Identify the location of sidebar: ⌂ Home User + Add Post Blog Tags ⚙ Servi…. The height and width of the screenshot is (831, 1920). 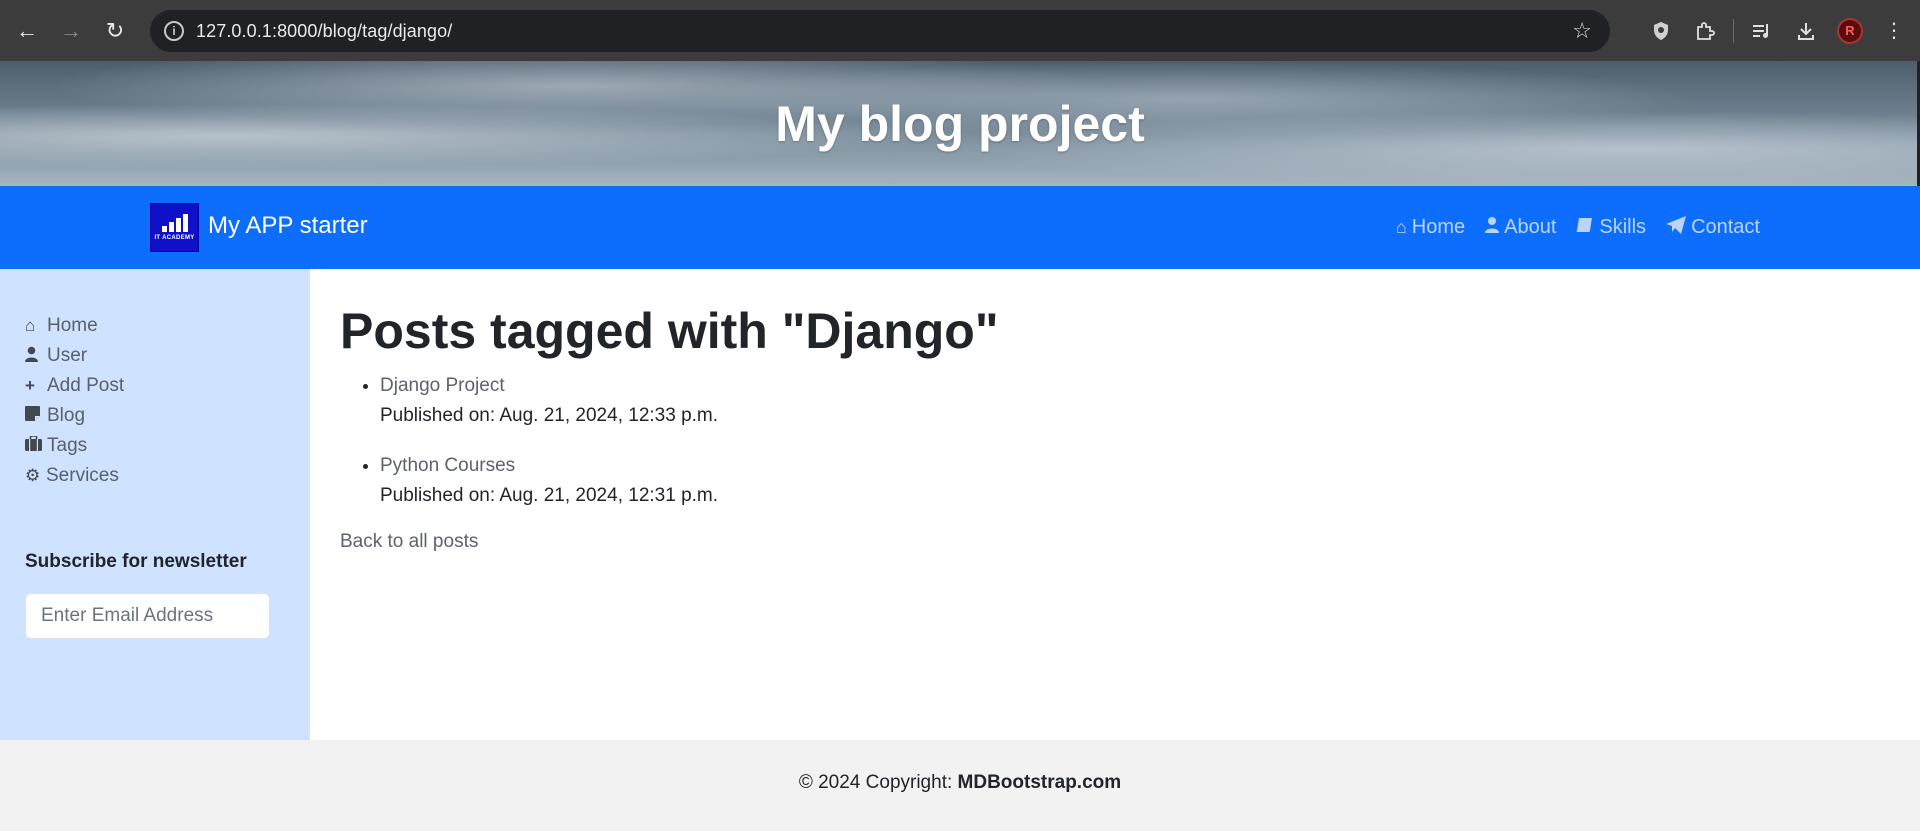
(155, 504).